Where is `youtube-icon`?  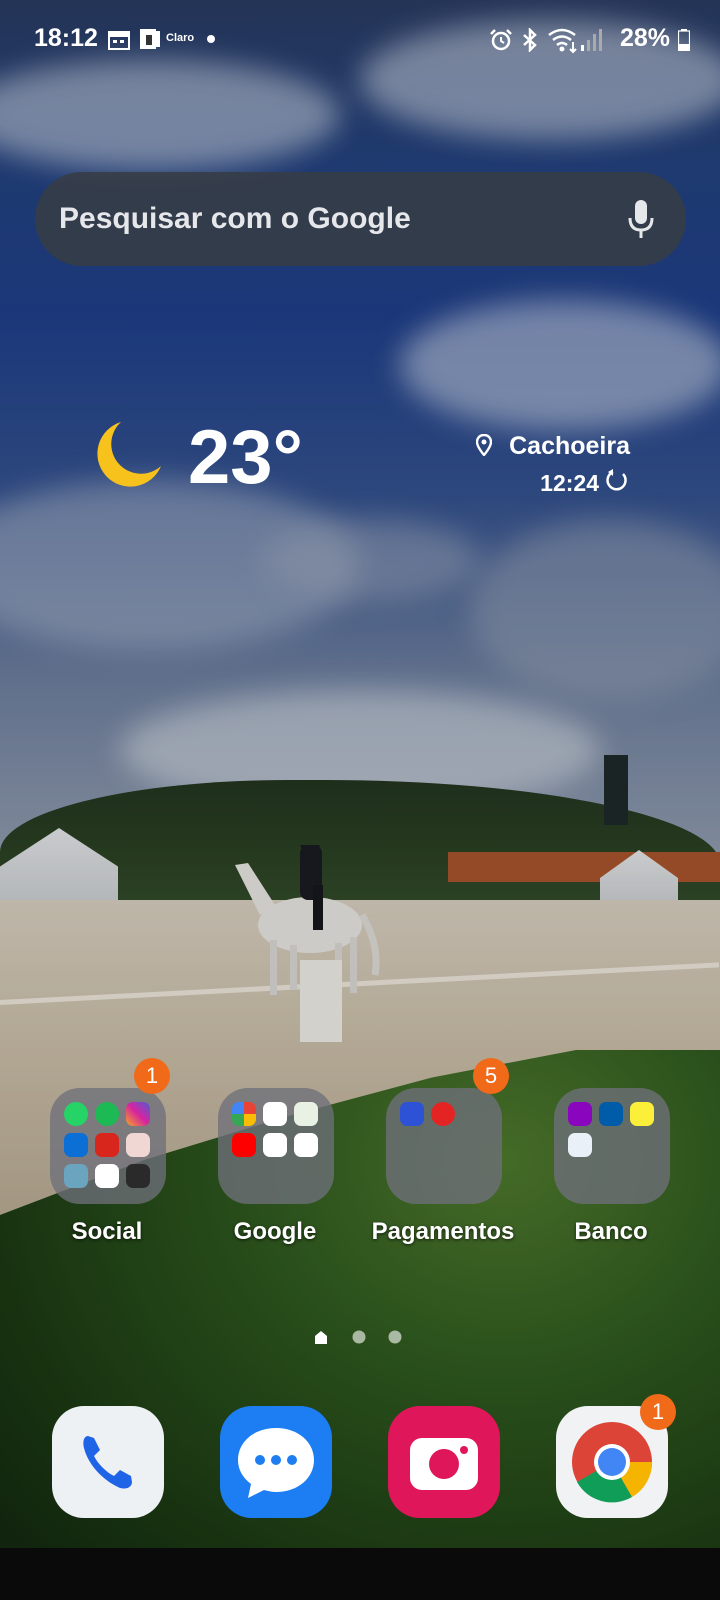
youtube-icon is located at coordinates (244, 1145).